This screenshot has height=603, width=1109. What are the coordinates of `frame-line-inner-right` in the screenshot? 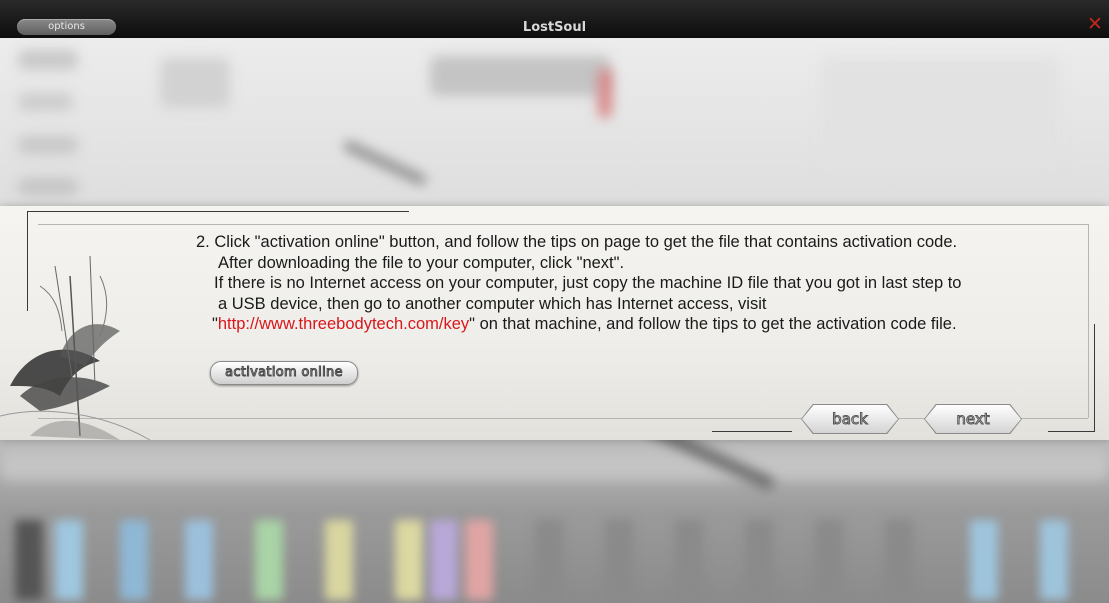 It's located at (1088, 321).